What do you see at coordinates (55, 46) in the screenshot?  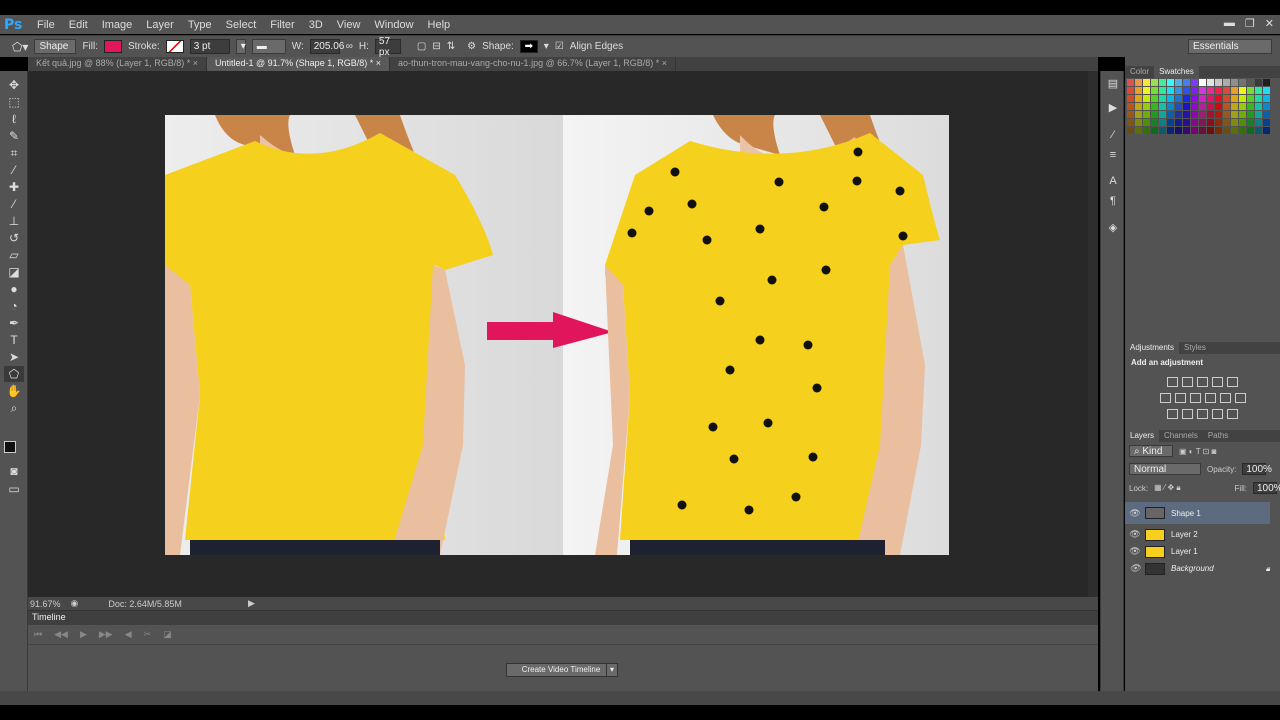 I see `mode-dropdown: Shape` at bounding box center [55, 46].